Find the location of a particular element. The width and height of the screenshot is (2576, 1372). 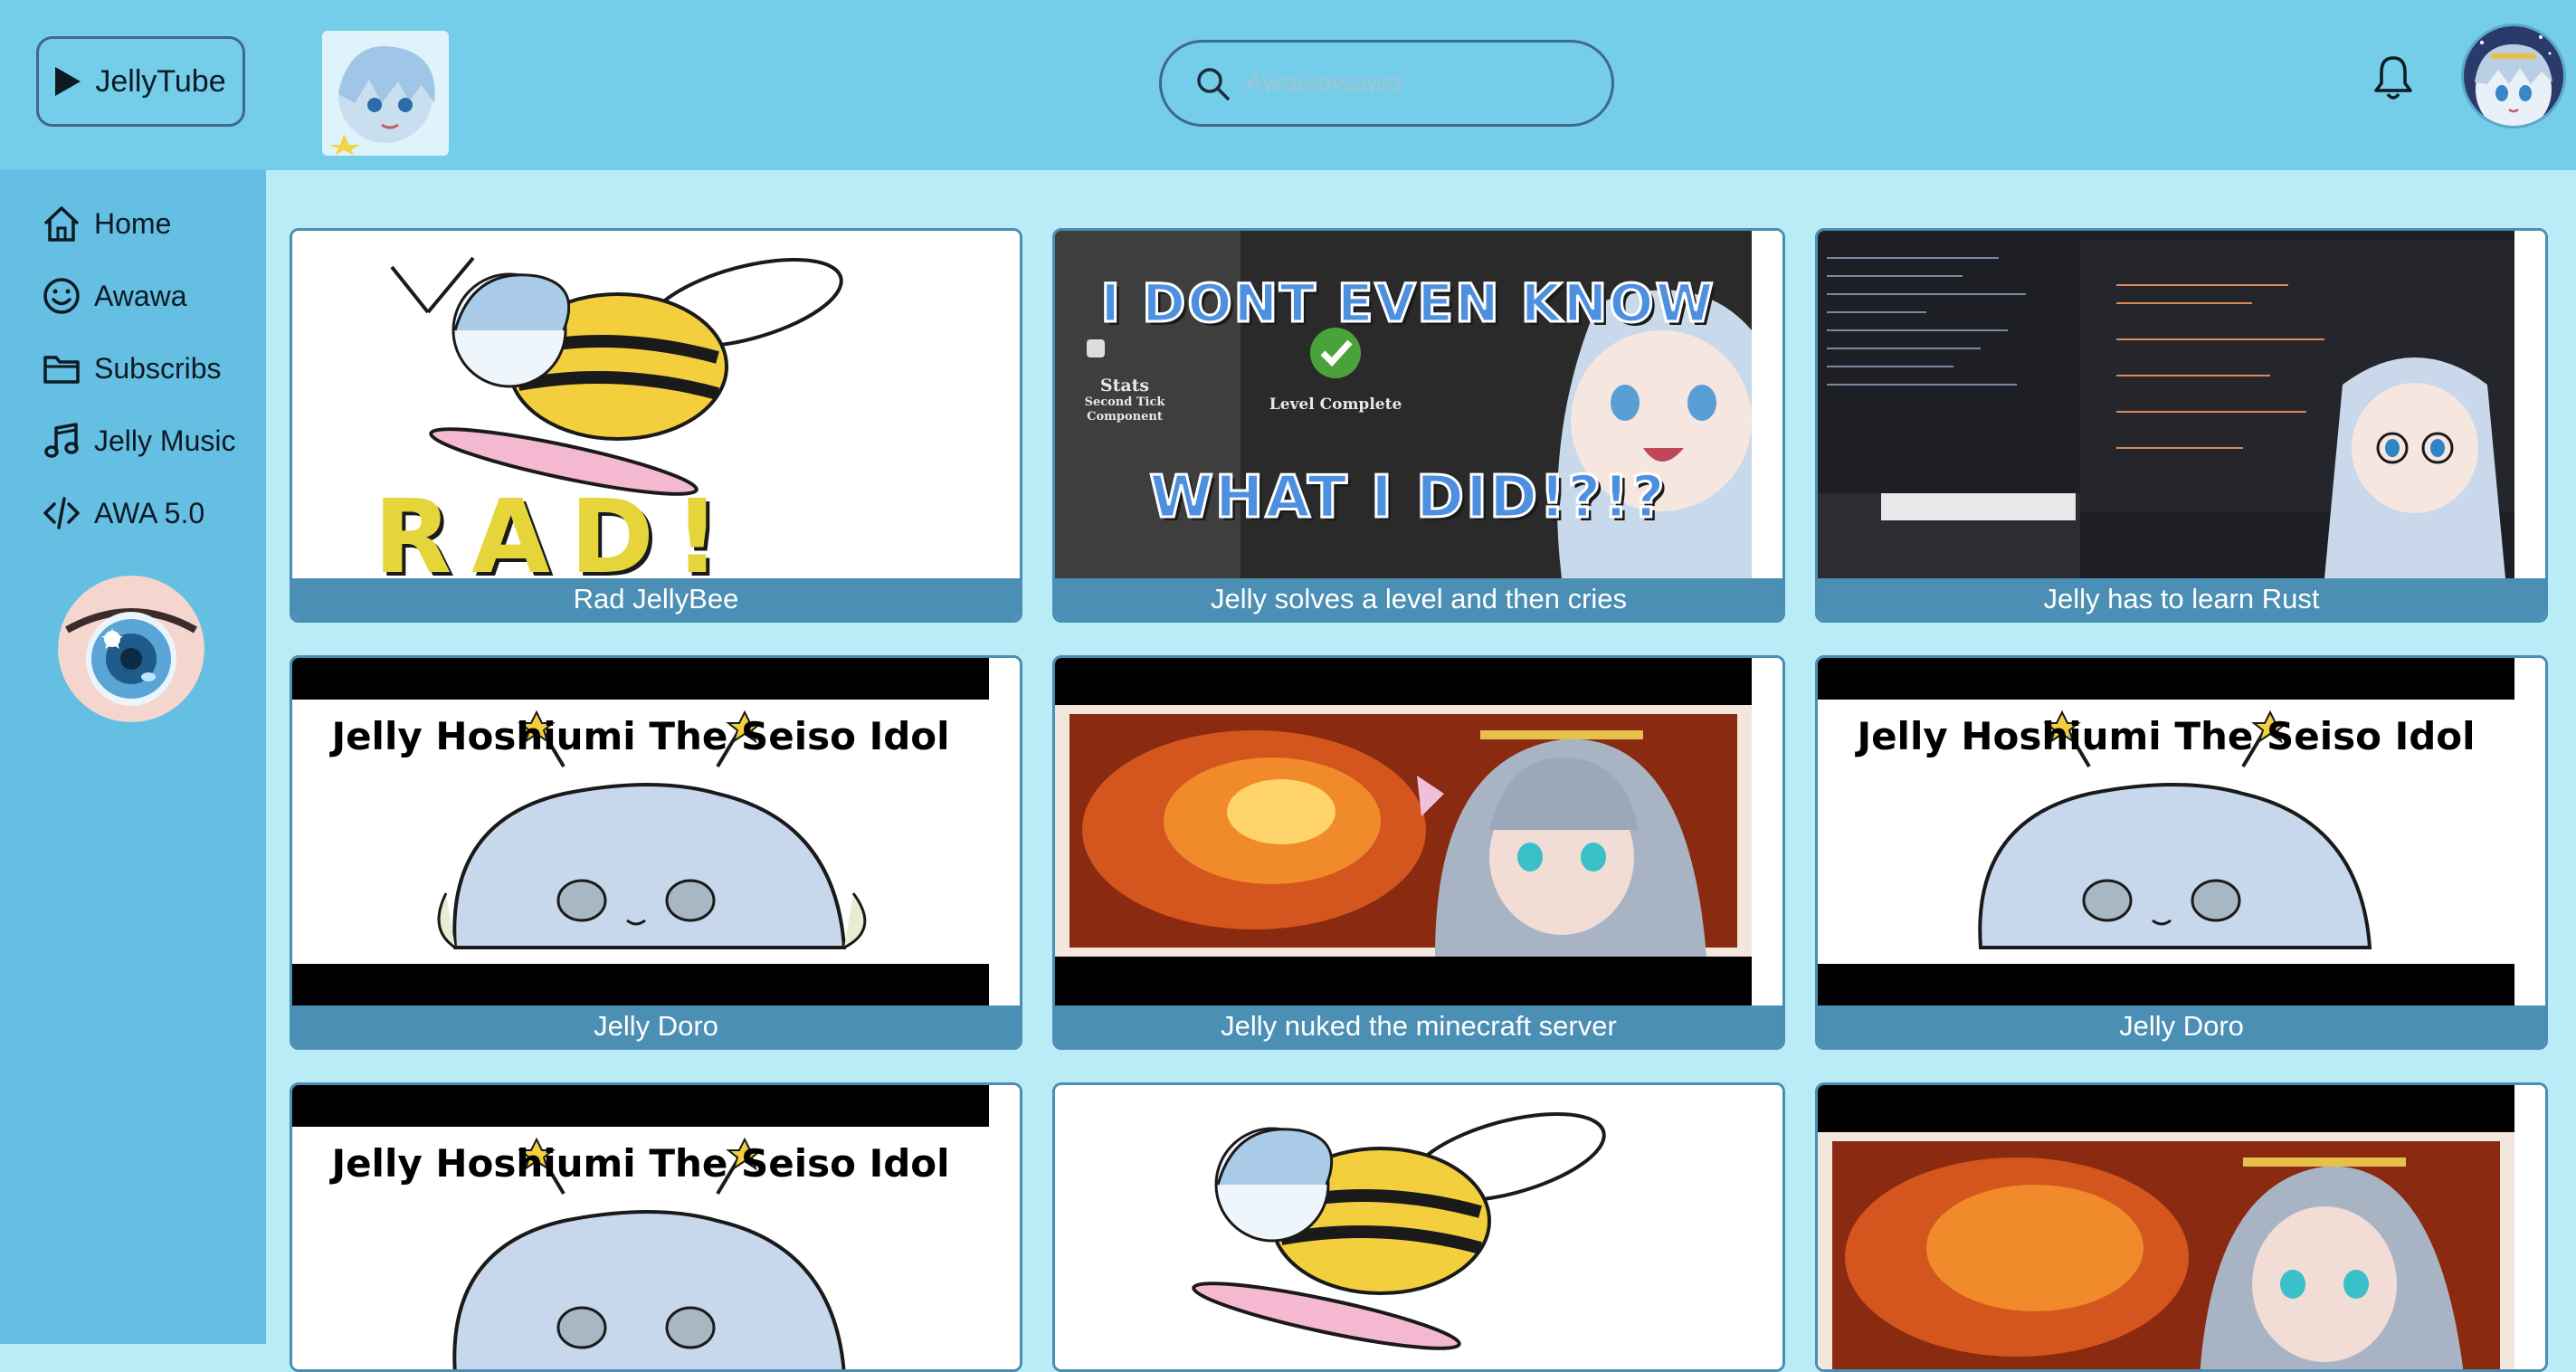

sidebar: Home Awawa Subscribs Jelly Music AWA 5.0 is located at coordinates (133, 757).